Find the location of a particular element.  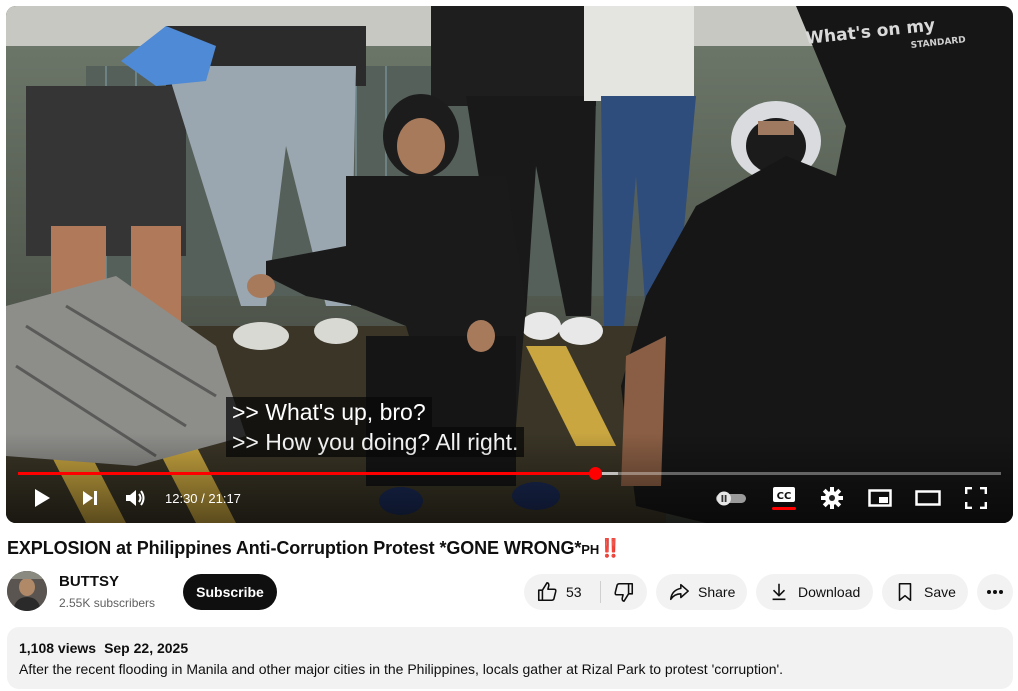

play-button is located at coordinates (42, 498).